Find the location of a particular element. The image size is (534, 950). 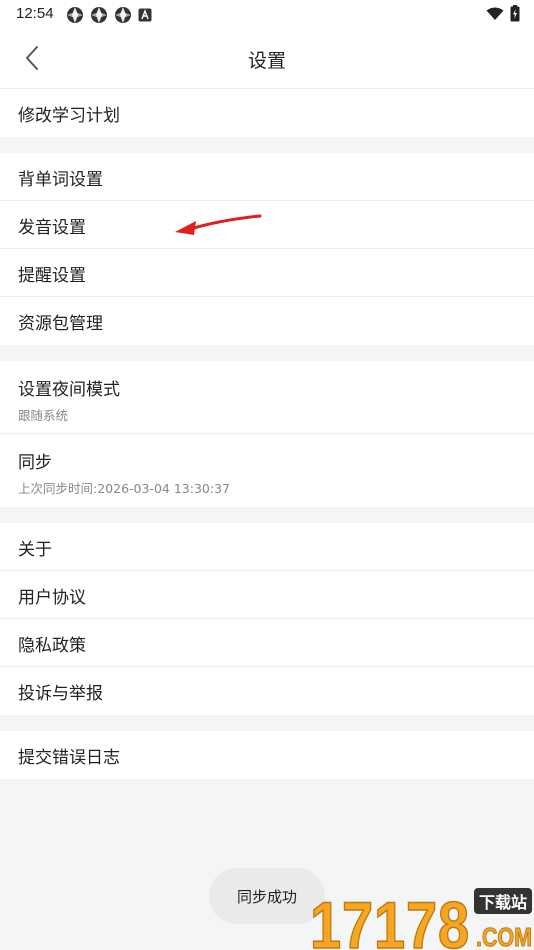

watermark-logo: 17178 下载站 .COM is located at coordinates (420, 918).